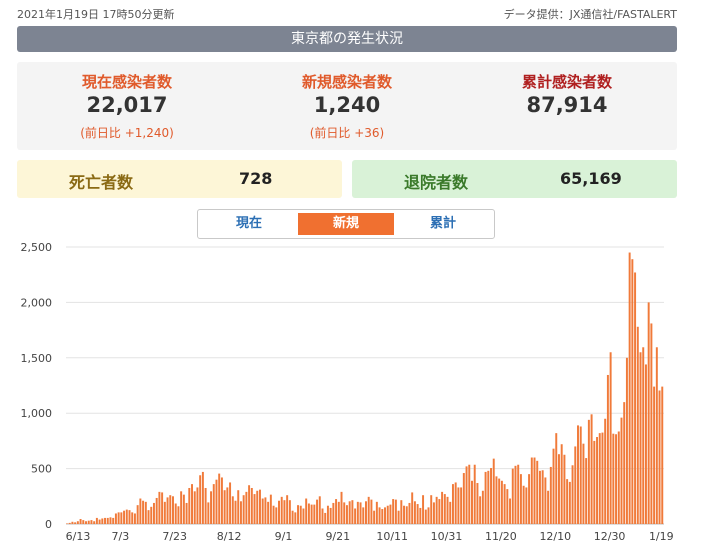 The image size is (705, 548). Describe the element at coordinates (392, 536) in the screenshot. I see `x-tick-label: 10/11` at that location.